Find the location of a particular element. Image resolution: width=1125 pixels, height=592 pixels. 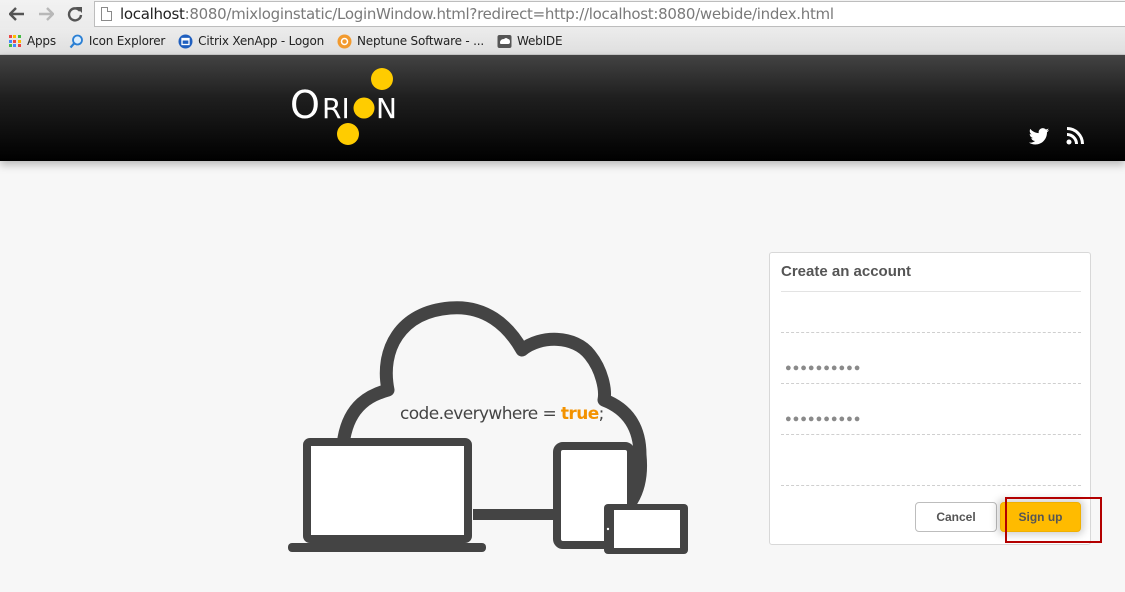

citrix-icon is located at coordinates (185, 41).